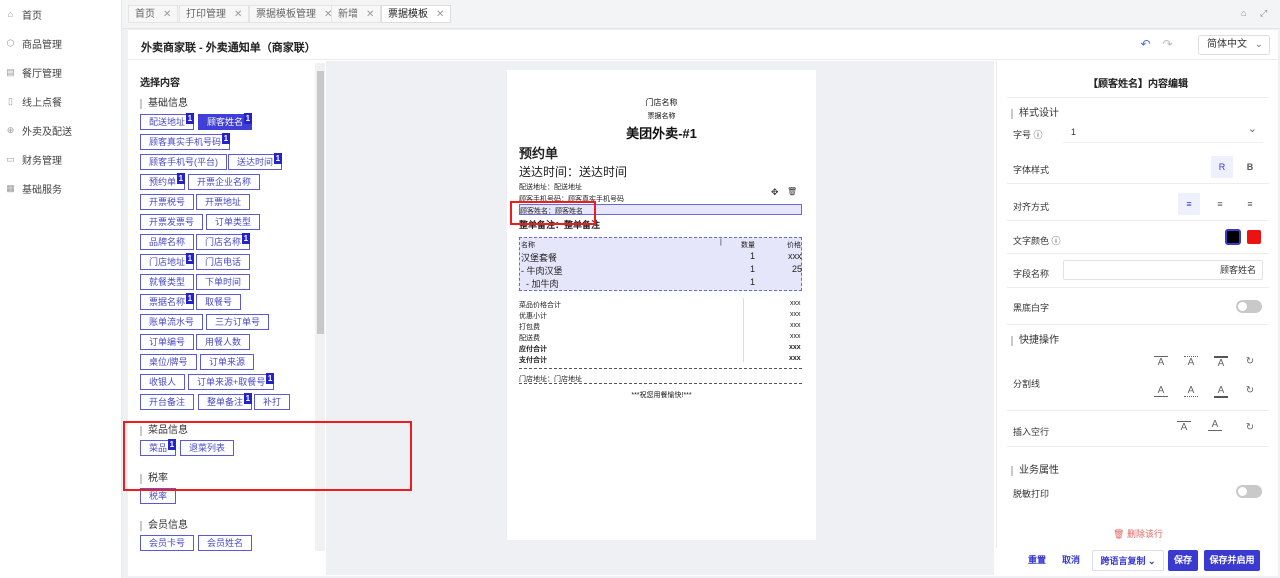  What do you see at coordinates (1222, 167) in the screenshot?
I see `regular-style-button: R` at bounding box center [1222, 167].